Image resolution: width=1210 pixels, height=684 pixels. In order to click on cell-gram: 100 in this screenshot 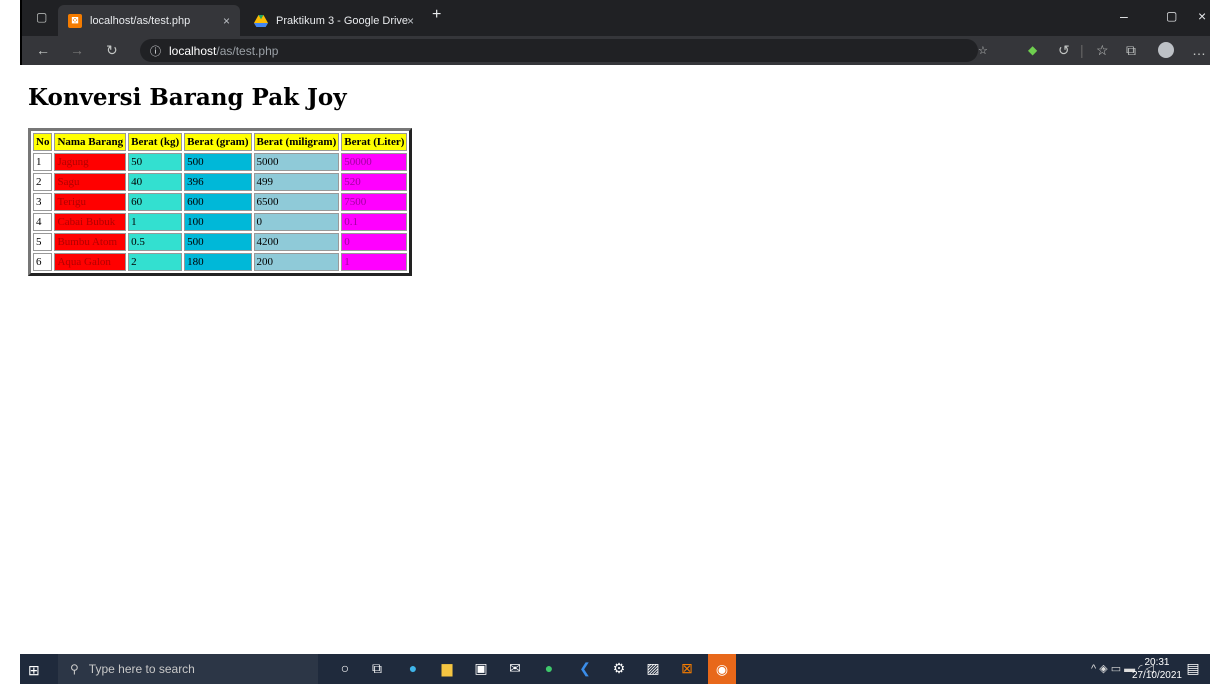, I will do `click(218, 222)`.